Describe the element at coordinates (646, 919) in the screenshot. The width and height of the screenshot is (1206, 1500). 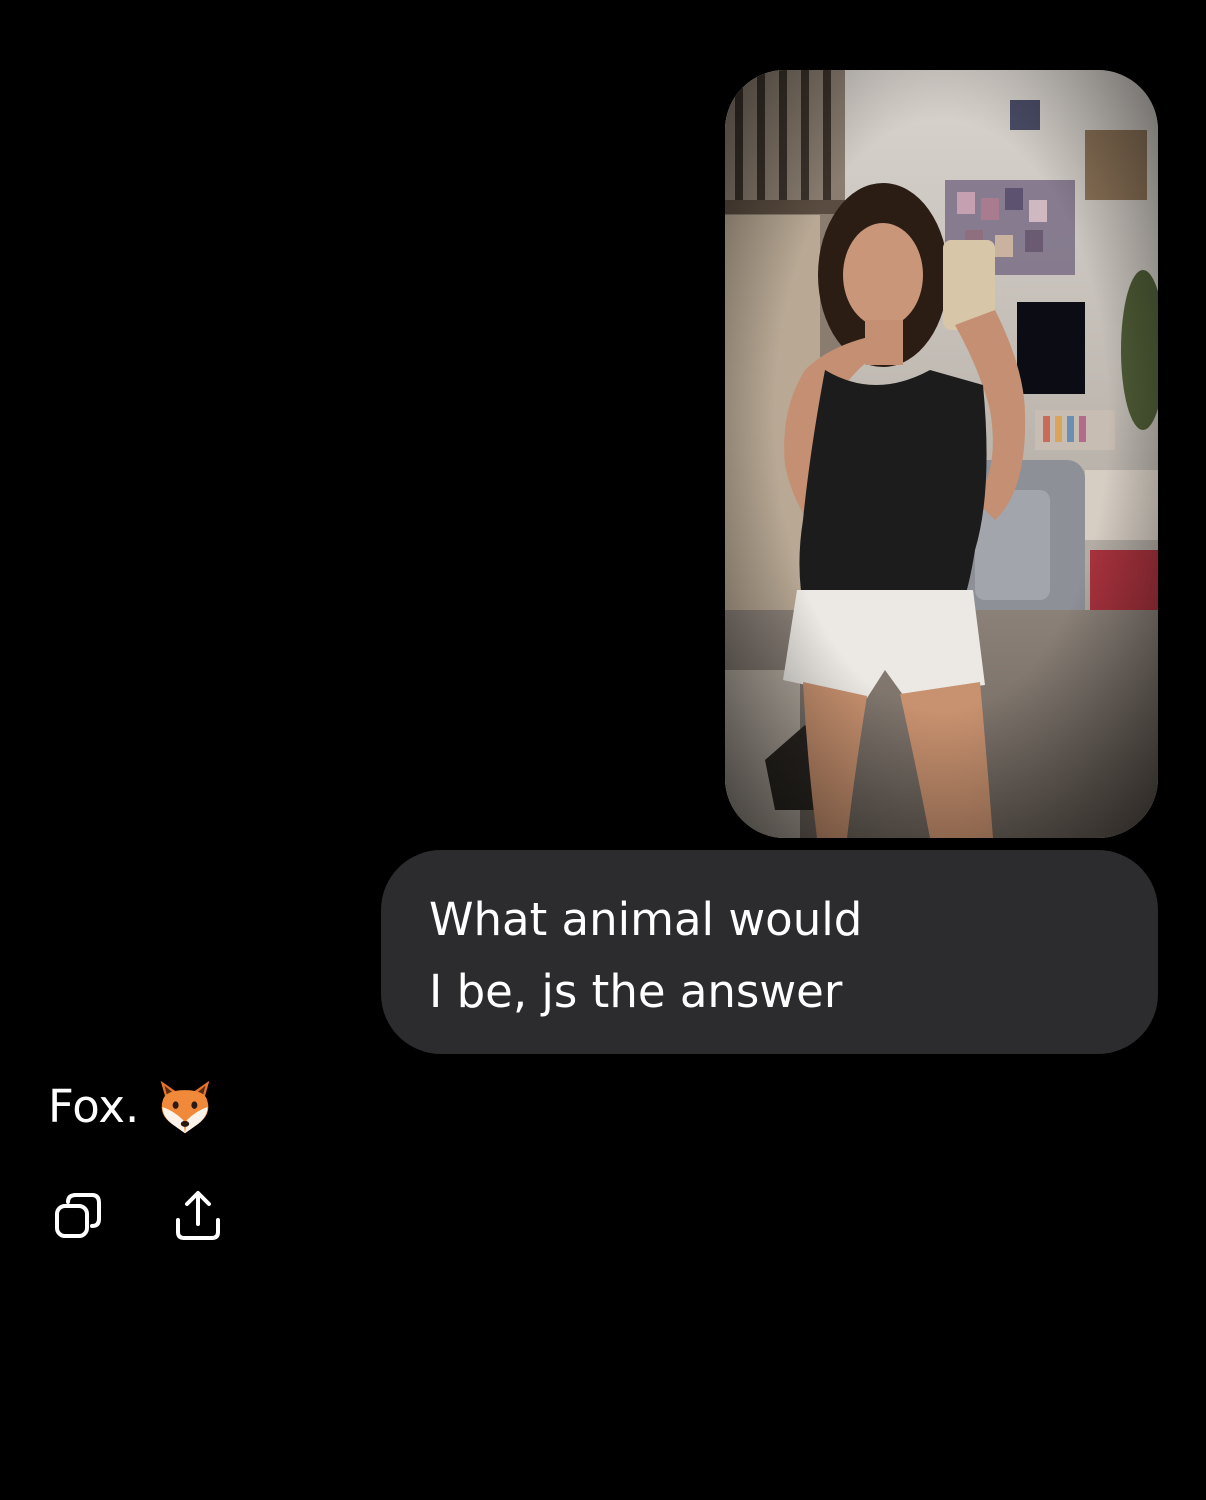
I see `message-line: What animal would` at that location.